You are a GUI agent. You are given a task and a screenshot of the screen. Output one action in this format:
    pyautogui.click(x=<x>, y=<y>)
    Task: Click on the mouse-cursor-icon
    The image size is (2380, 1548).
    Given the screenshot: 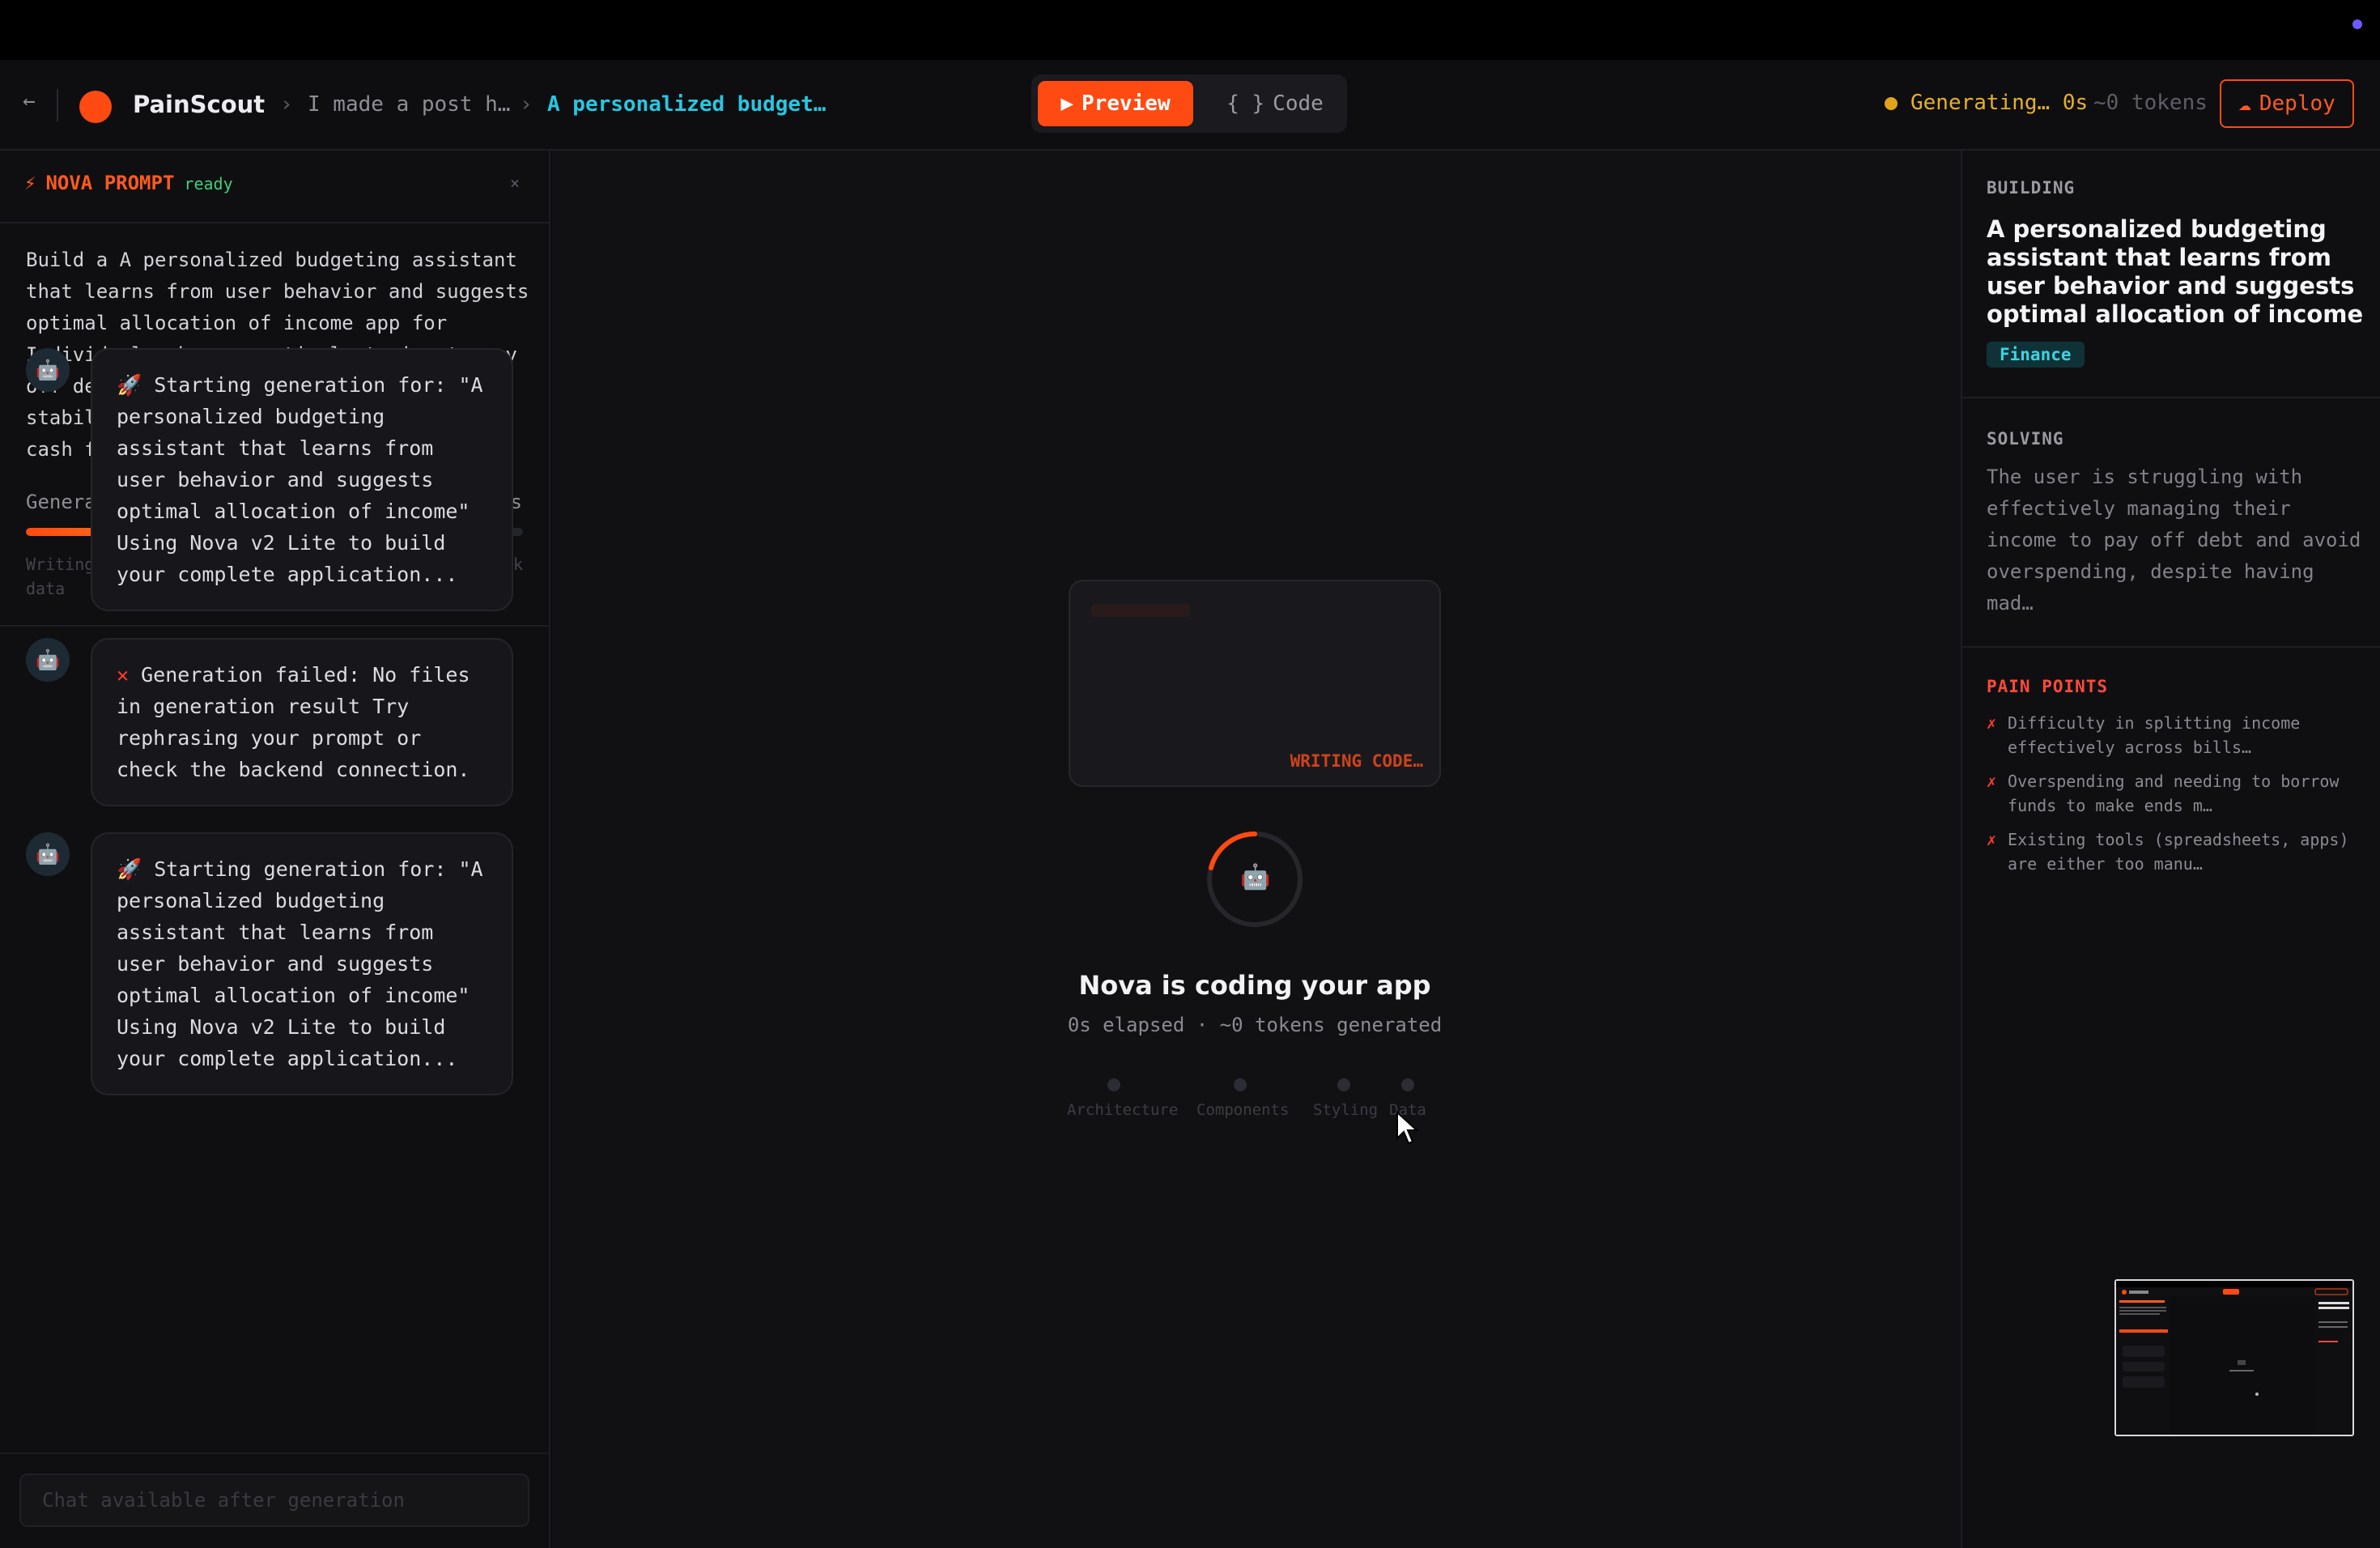 What is the action you would take?
    pyautogui.click(x=1407, y=1128)
    